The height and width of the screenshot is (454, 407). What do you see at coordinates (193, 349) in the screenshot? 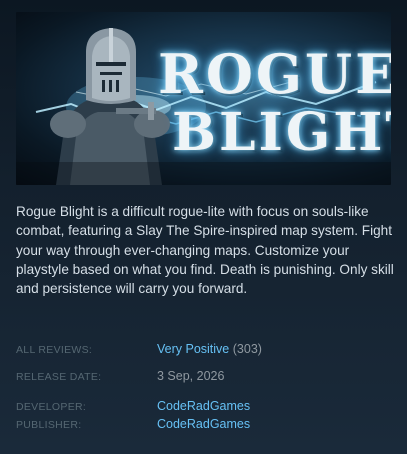
I see `reviews-summary: Very Positive` at bounding box center [193, 349].